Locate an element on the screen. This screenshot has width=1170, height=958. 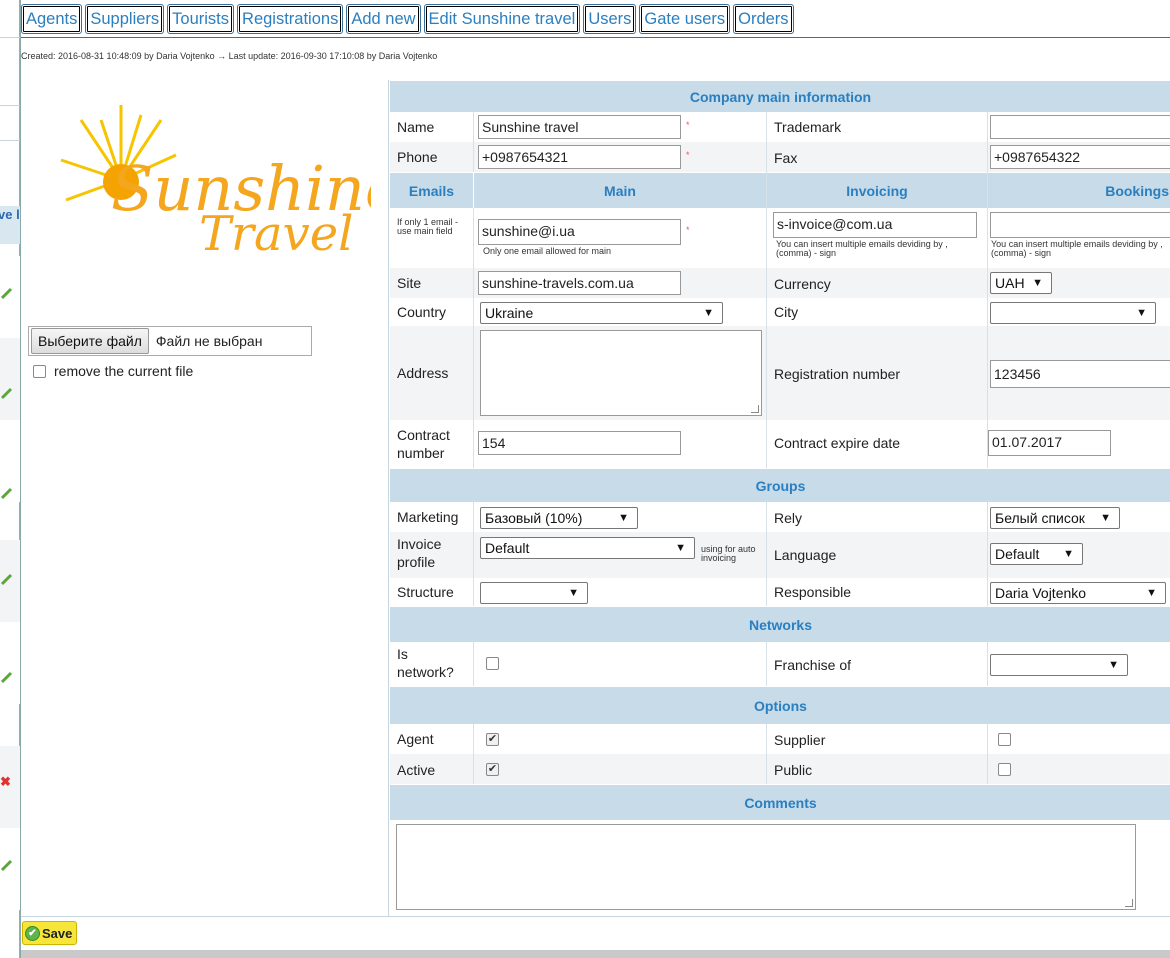
section-comments: Comments is located at coordinates (780, 802).